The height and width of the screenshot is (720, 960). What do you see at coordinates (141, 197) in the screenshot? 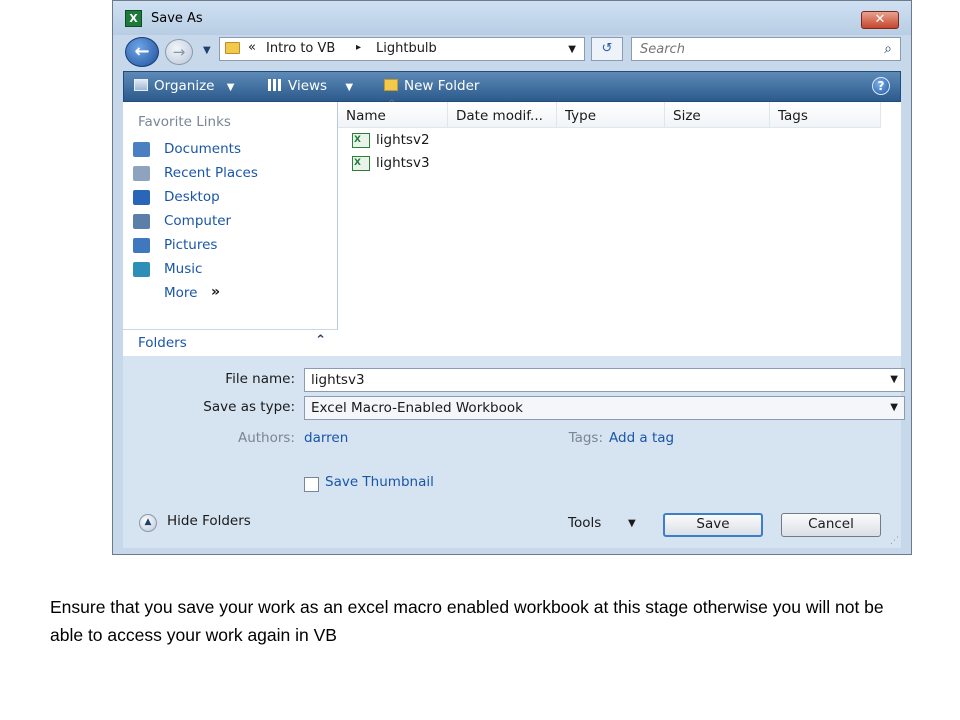
I see `desktop-icon` at bounding box center [141, 197].